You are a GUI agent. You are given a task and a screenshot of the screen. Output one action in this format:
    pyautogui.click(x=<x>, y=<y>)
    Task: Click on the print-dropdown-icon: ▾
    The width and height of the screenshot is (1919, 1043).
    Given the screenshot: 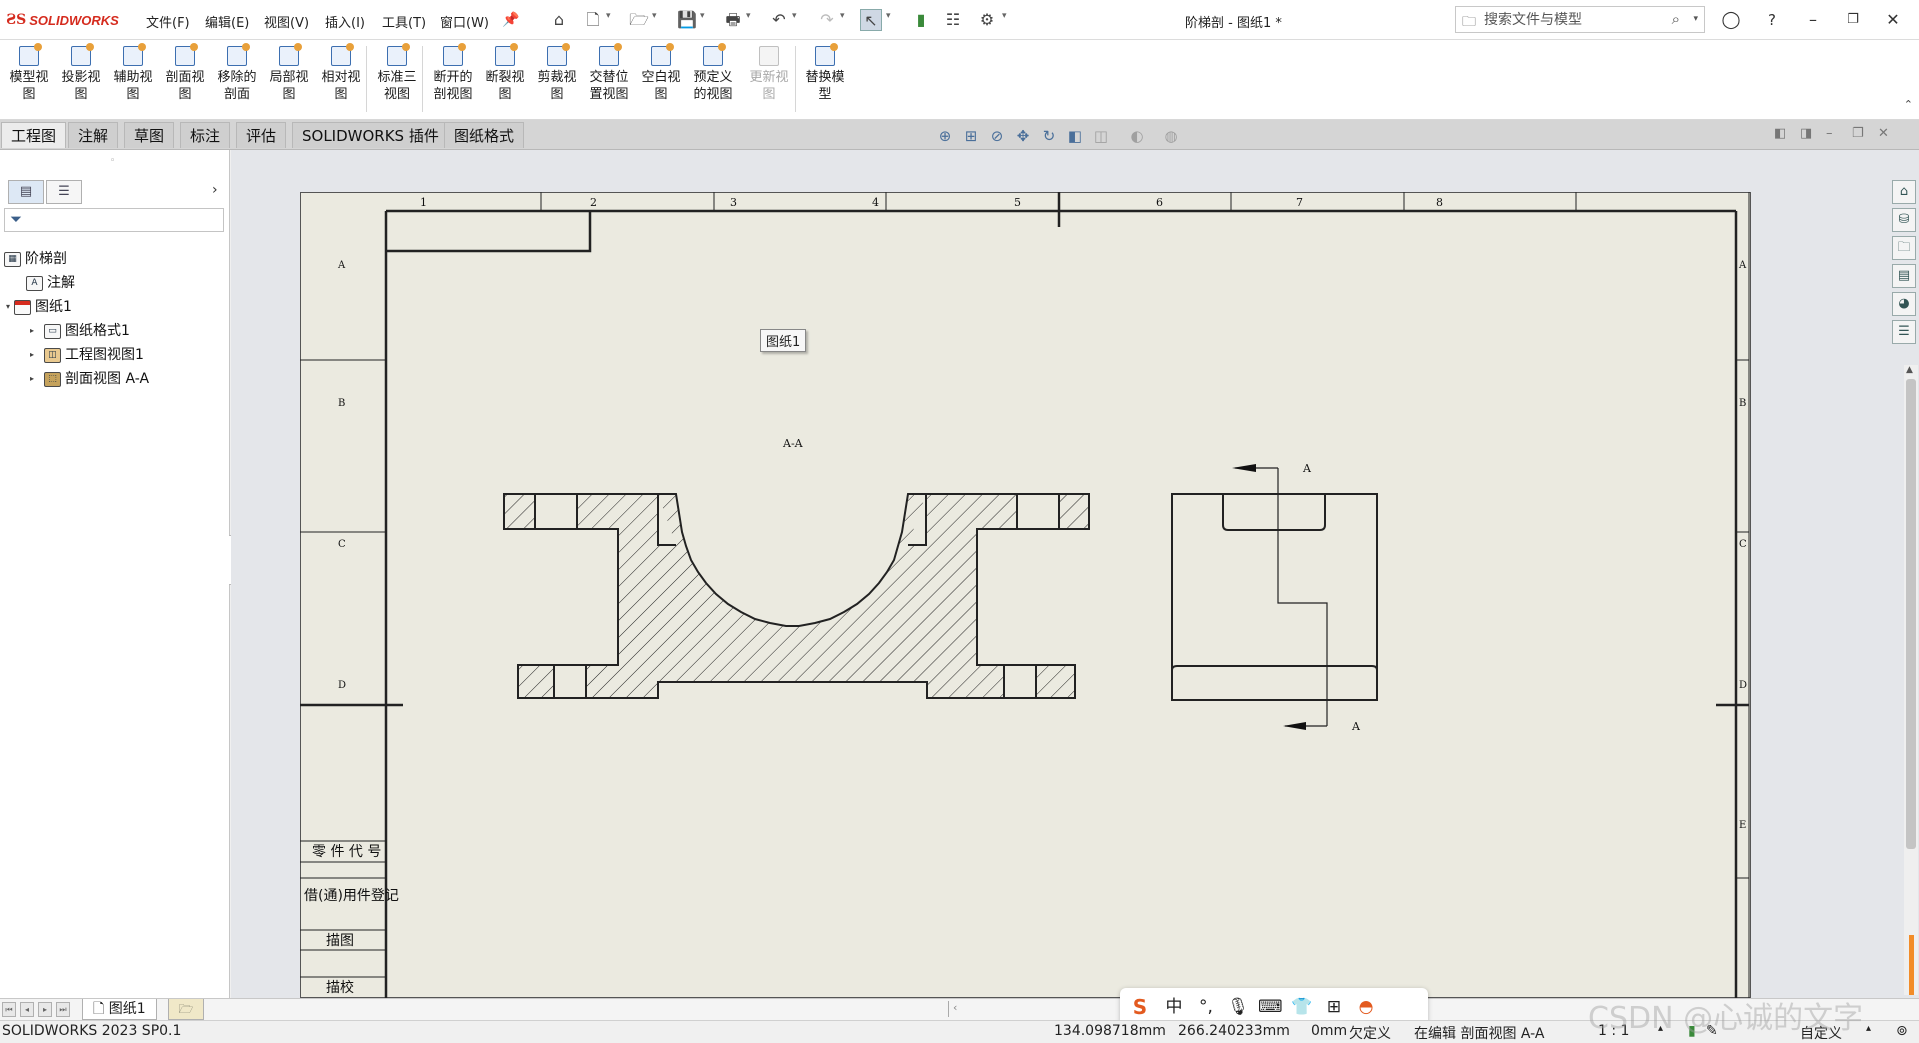 What is the action you would take?
    pyautogui.click(x=748, y=16)
    